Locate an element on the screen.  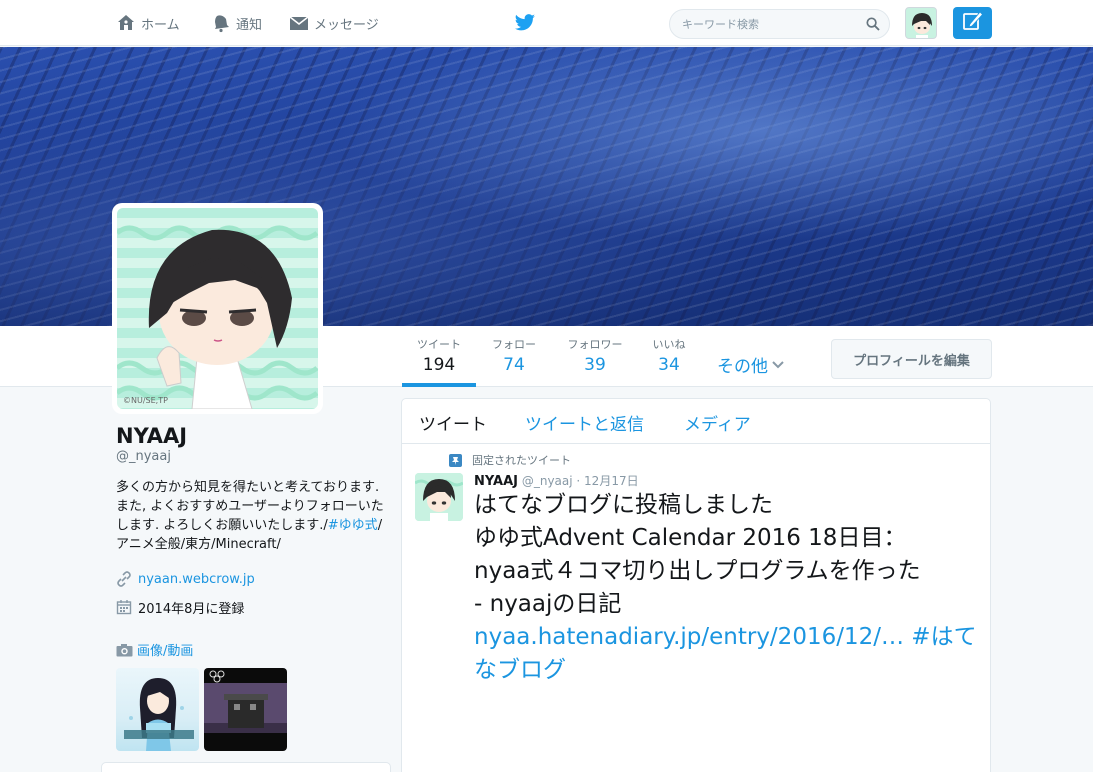
nav-notifications: 通知 is located at coordinates (236, 23).